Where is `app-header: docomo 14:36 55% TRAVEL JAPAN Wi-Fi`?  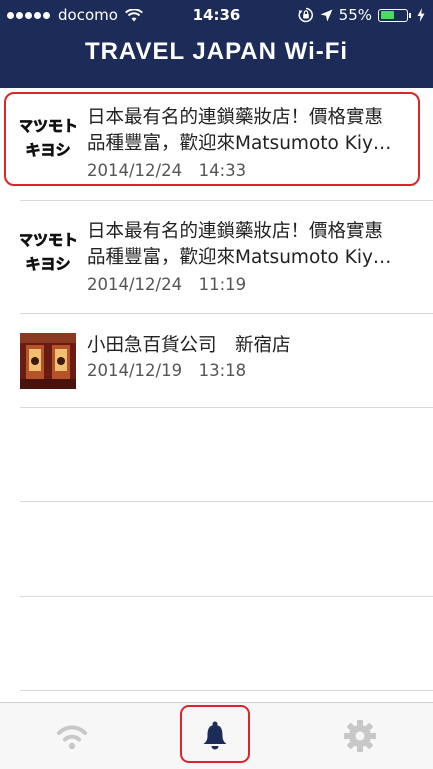
app-header: docomo 14:36 55% TRAVEL JAPAN Wi-Fi is located at coordinates (216, 44).